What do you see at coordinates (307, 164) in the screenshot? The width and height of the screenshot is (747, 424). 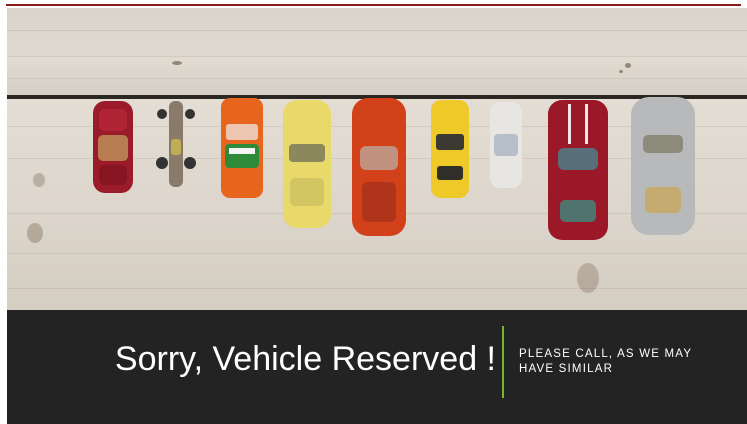 I see `yellow-car` at bounding box center [307, 164].